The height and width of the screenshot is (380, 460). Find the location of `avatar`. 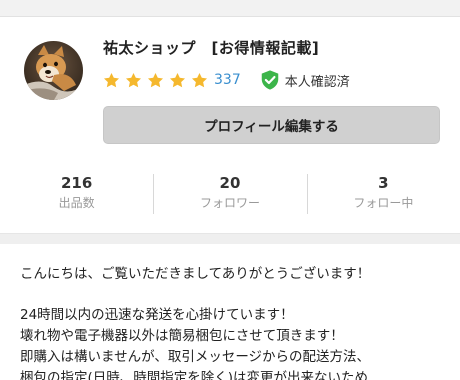

avatar is located at coordinates (53, 70).